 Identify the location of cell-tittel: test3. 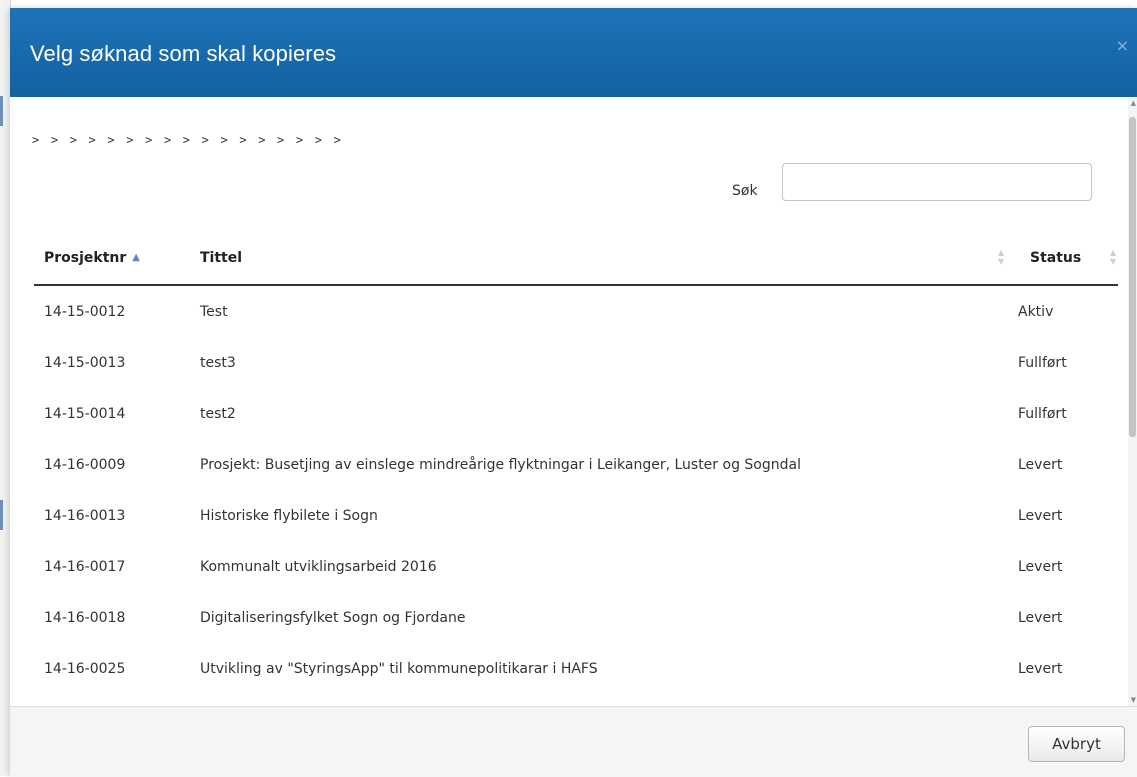
(218, 362).